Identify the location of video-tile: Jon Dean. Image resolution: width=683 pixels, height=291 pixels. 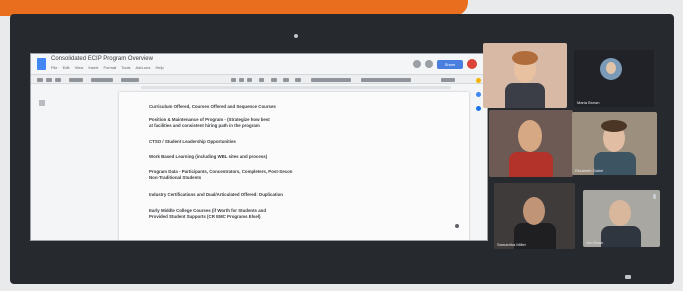
(621, 218).